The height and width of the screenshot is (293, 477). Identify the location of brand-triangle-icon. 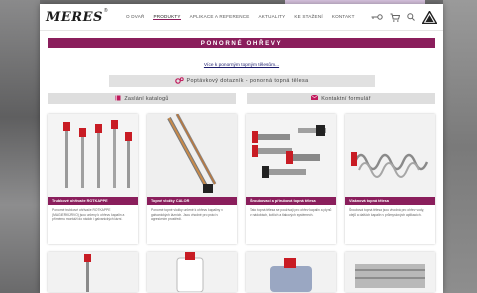
(429, 17).